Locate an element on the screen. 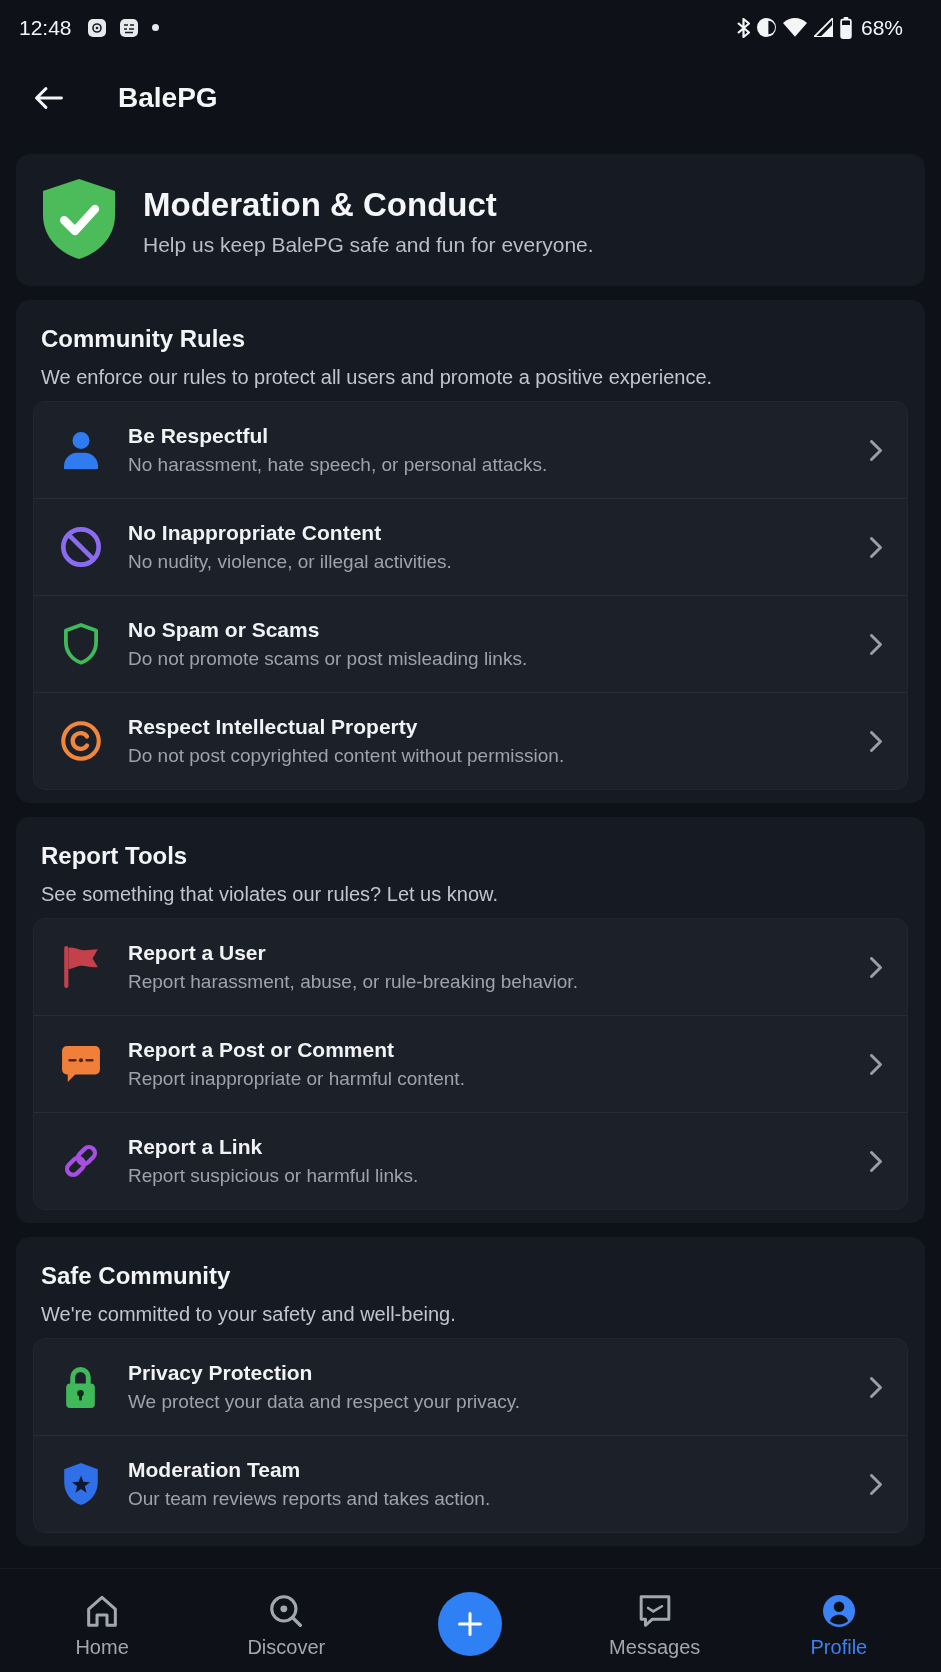 The width and height of the screenshot is (941, 1672). item-title: Respect Intellectual Property is located at coordinates (499, 726).